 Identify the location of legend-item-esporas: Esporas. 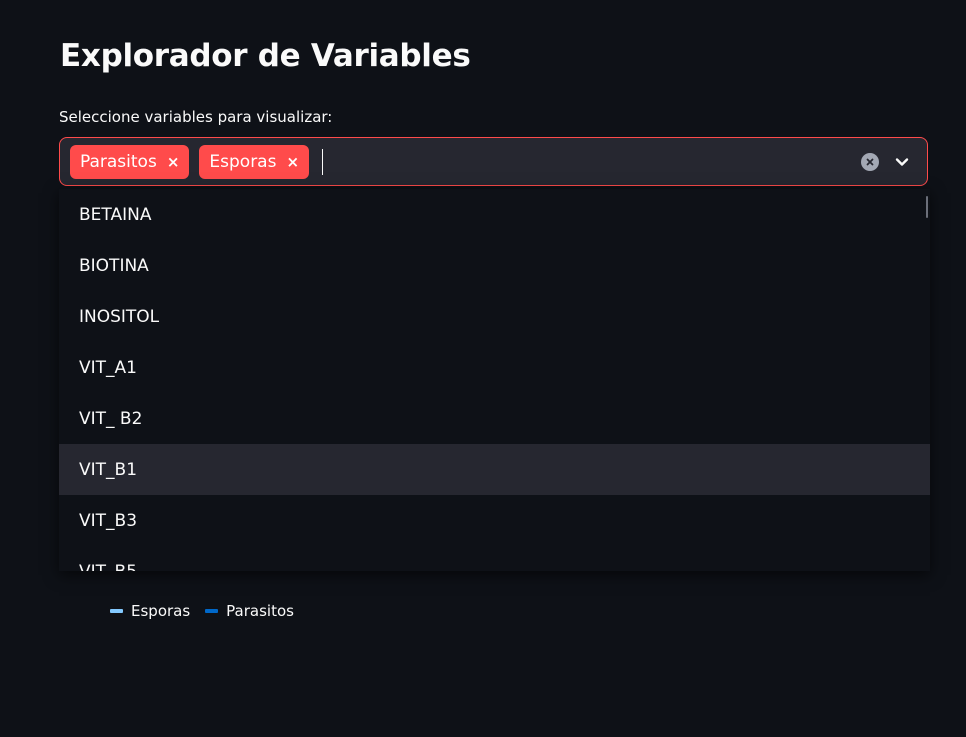
(150, 611).